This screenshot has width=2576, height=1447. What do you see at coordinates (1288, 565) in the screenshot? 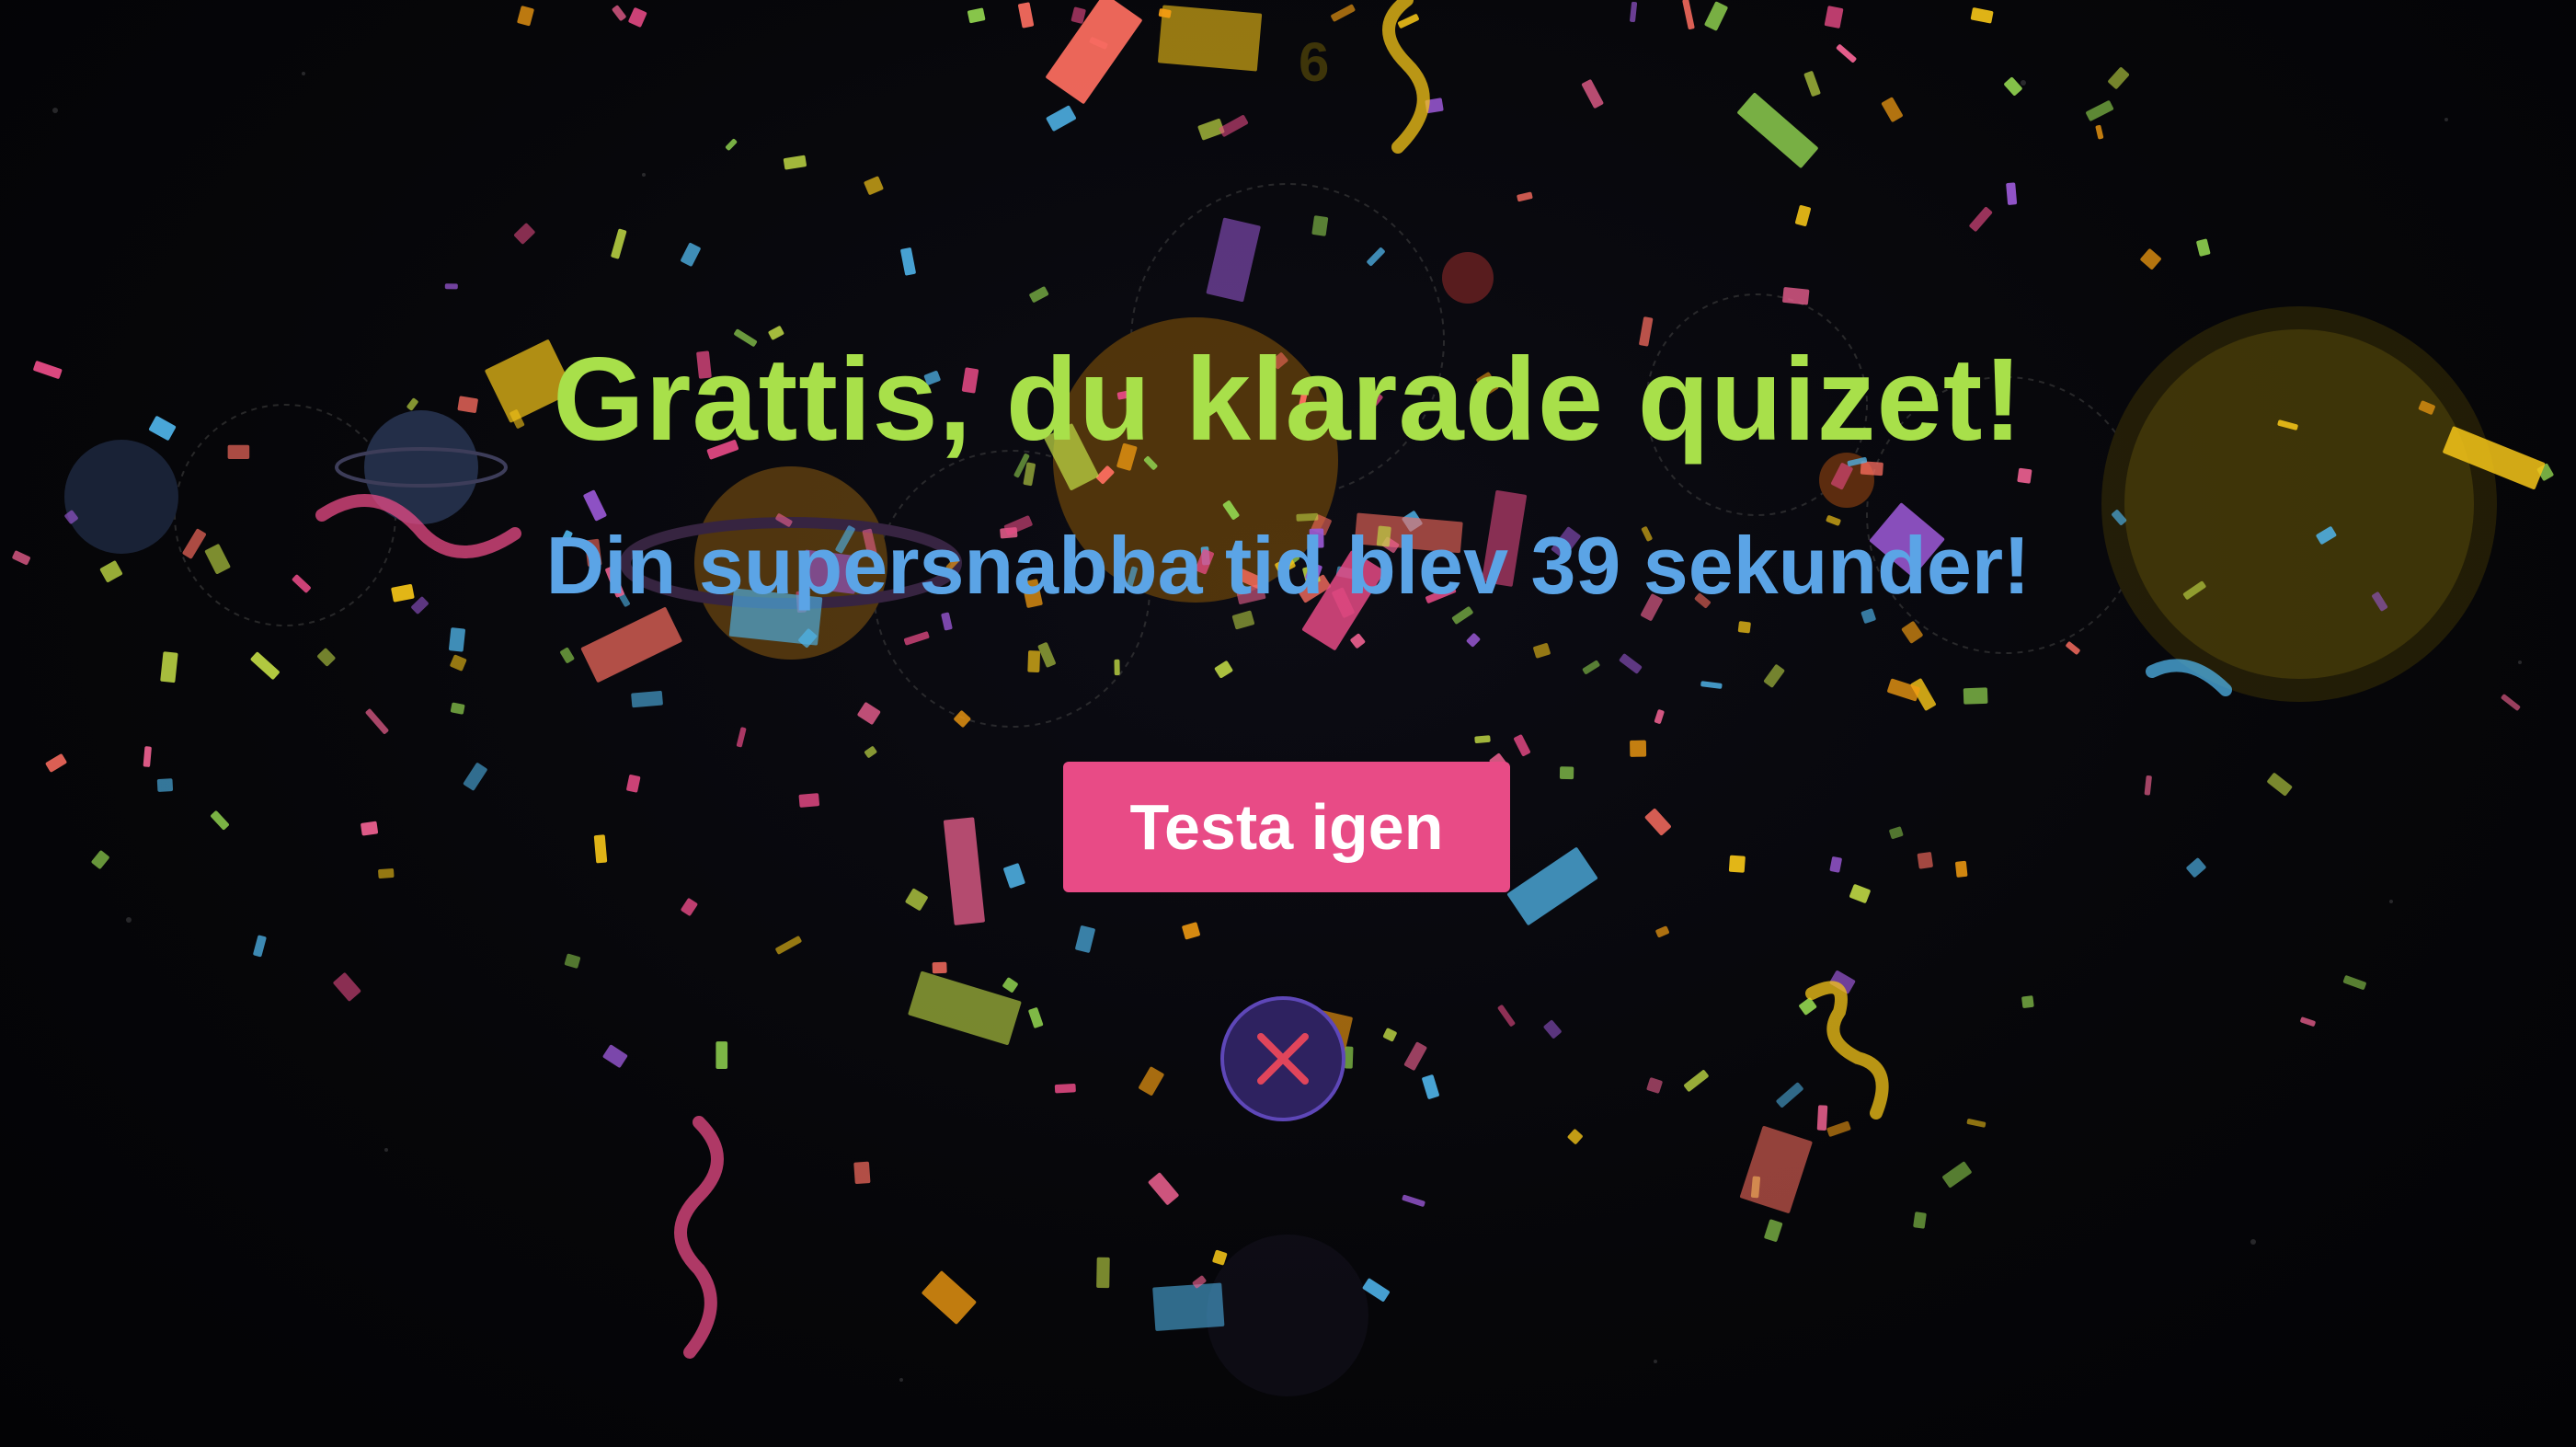
I see `time-result-message: Din supersnabba tid blev 39 sekunder!` at bounding box center [1288, 565].